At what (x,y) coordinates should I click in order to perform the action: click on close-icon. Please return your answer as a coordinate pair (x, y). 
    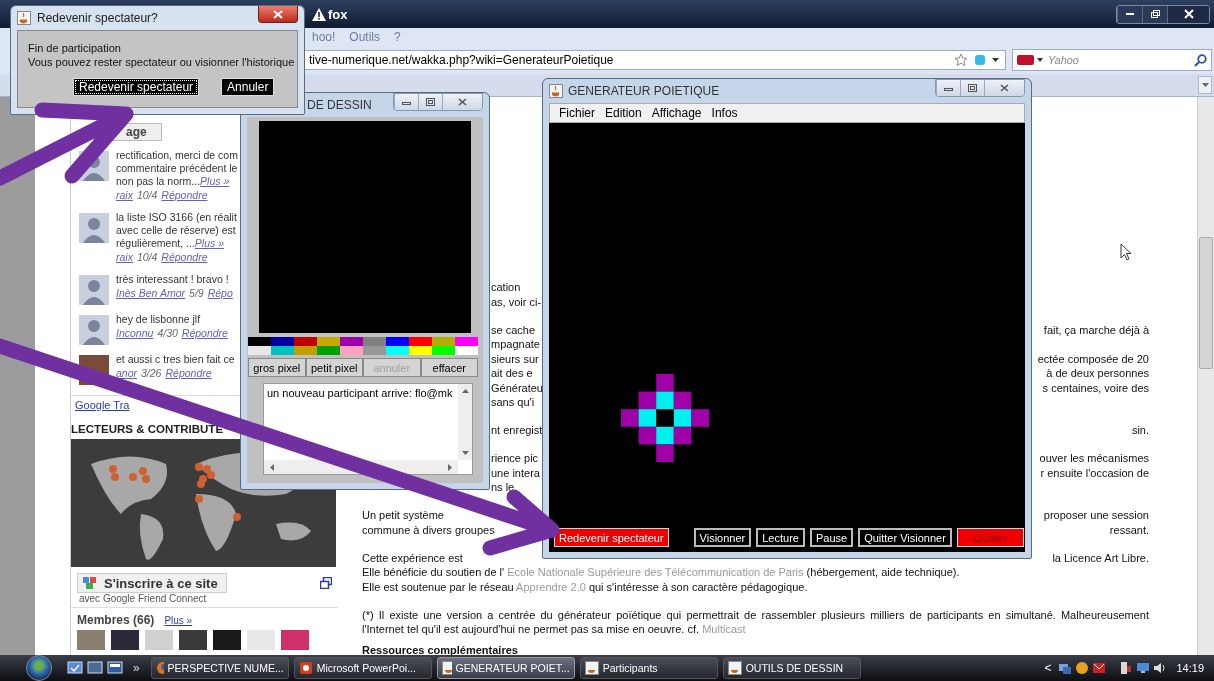
    Looking at the image, I should click on (1188, 14).